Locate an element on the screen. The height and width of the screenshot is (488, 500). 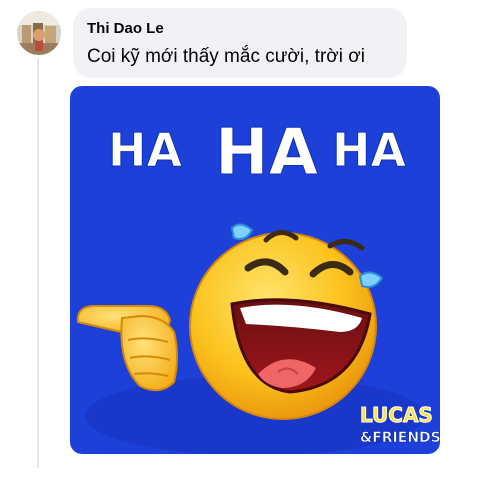
comment-author-name: Thi Dao Le is located at coordinates (125, 28).